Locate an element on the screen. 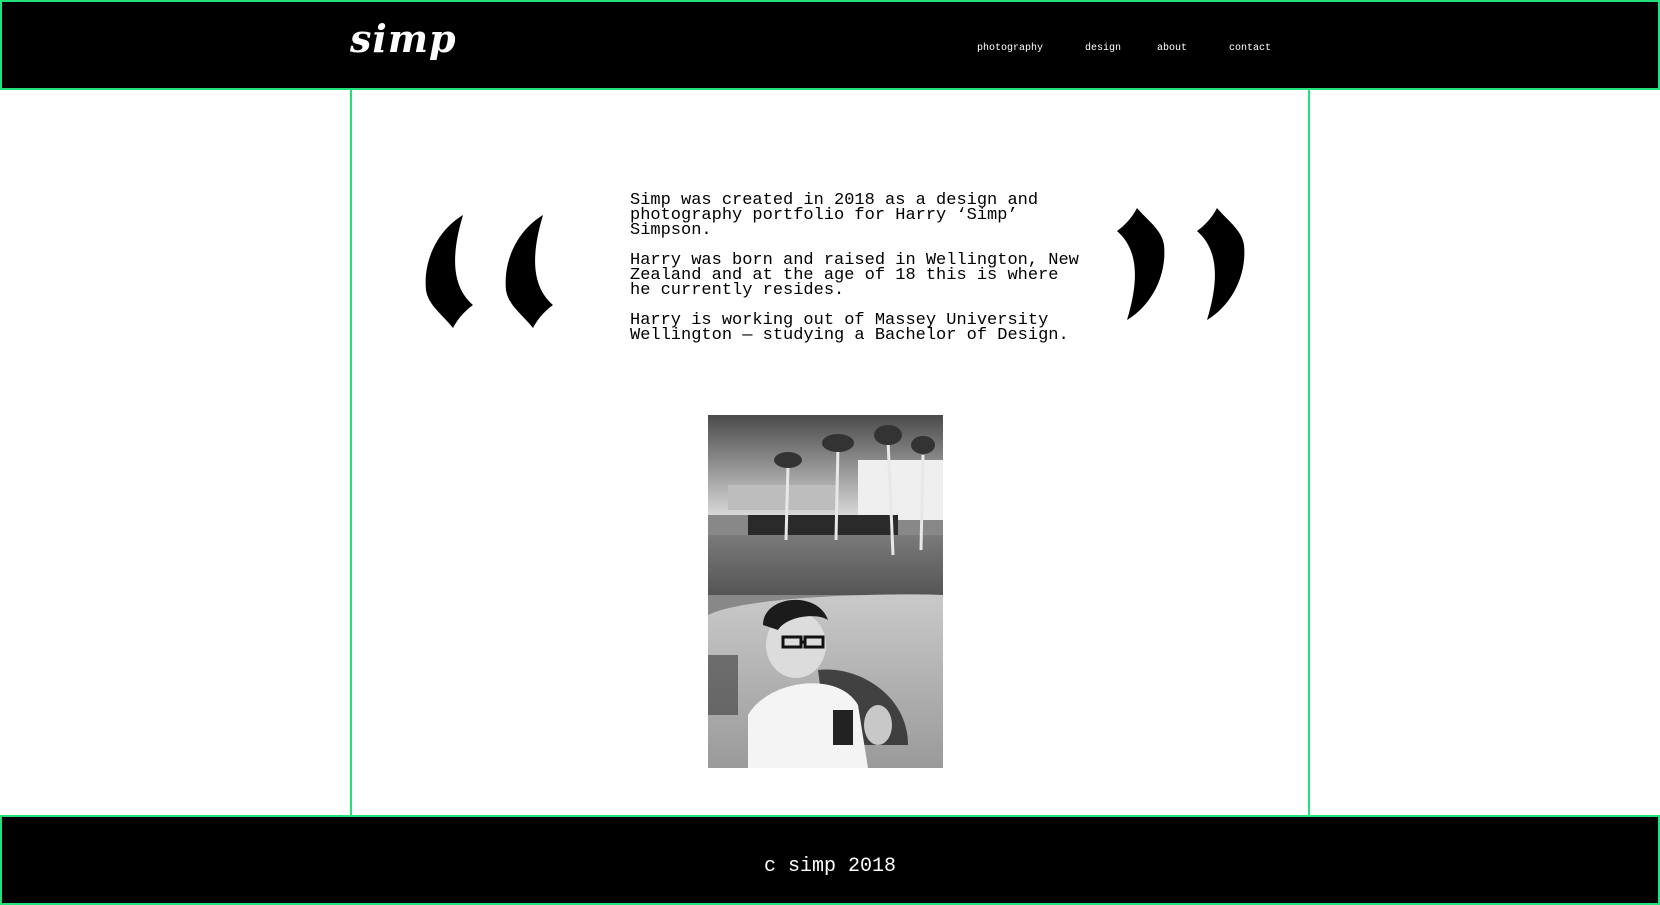  nav-contact: contact is located at coordinates (1250, 48).